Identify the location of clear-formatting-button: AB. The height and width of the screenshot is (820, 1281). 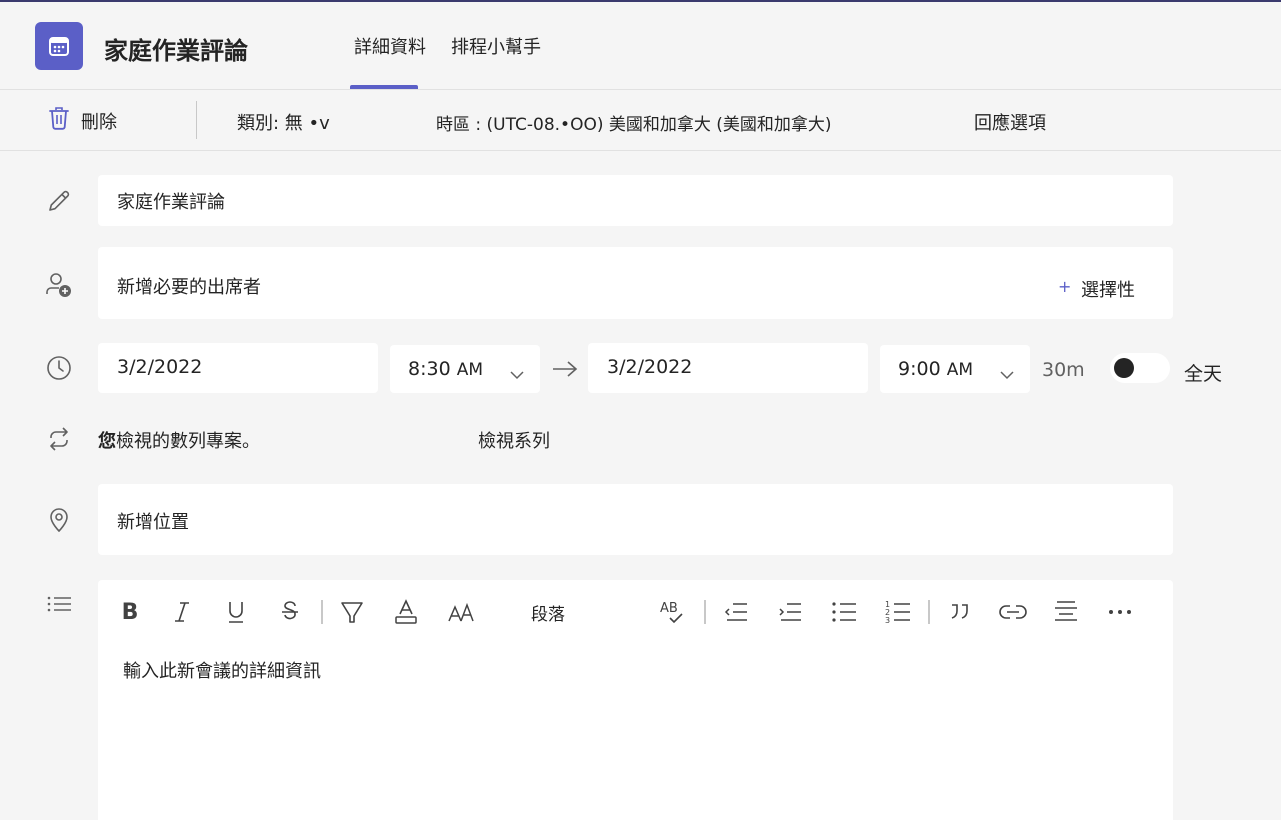
(673, 612).